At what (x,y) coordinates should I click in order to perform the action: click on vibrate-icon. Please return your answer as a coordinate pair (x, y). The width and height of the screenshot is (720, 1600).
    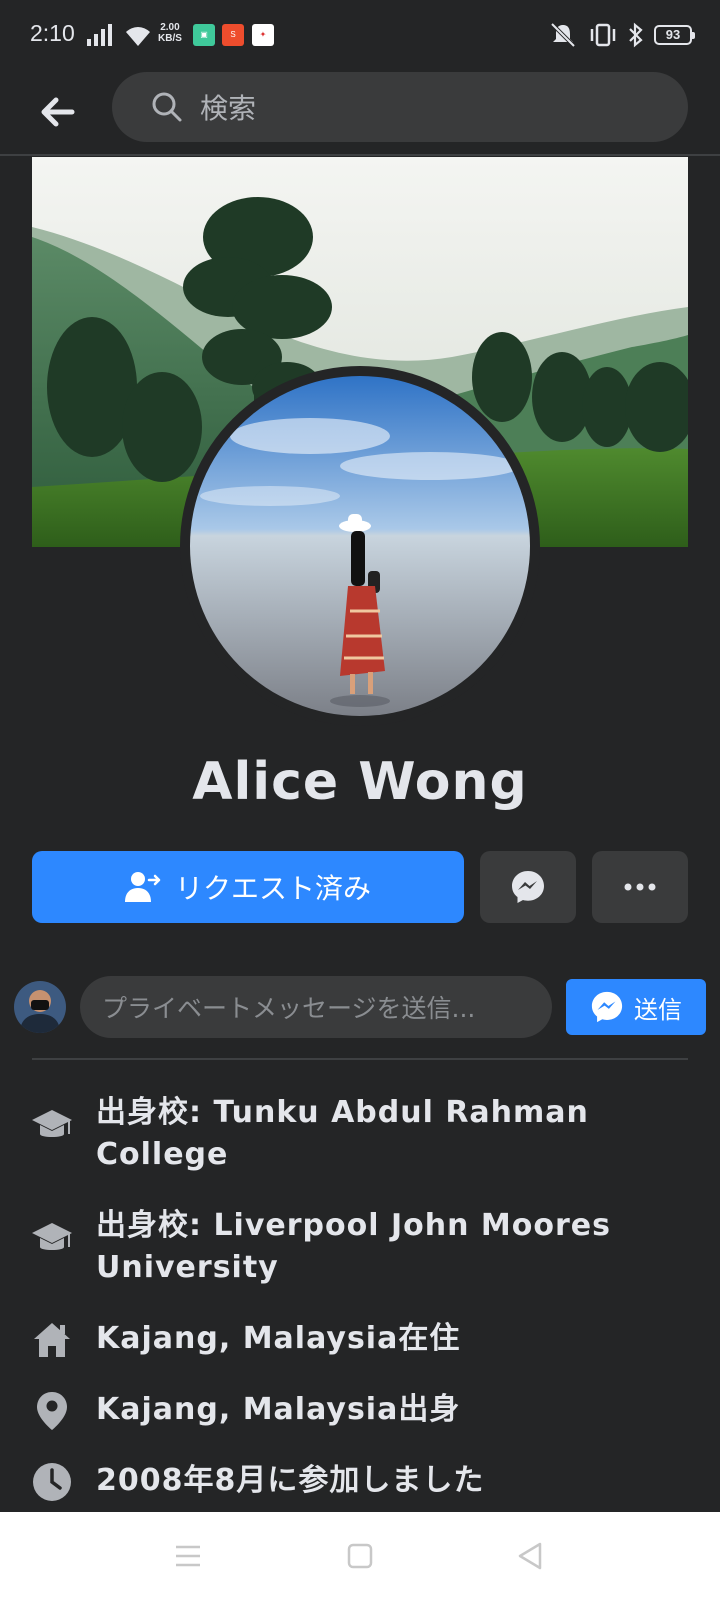
    Looking at the image, I should click on (603, 35).